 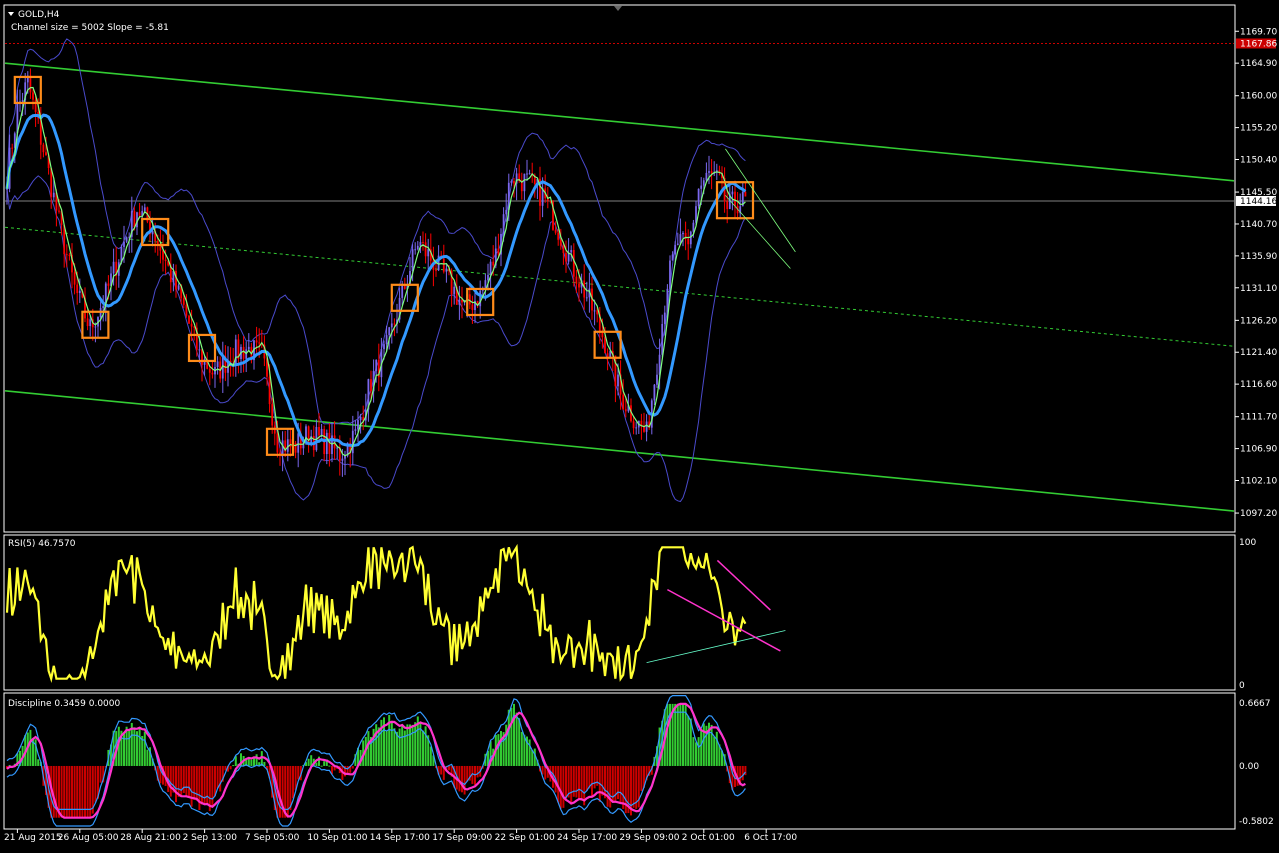 What do you see at coordinates (587, 838) in the screenshot?
I see `x-tick-label: 24 Sep 17:00` at bounding box center [587, 838].